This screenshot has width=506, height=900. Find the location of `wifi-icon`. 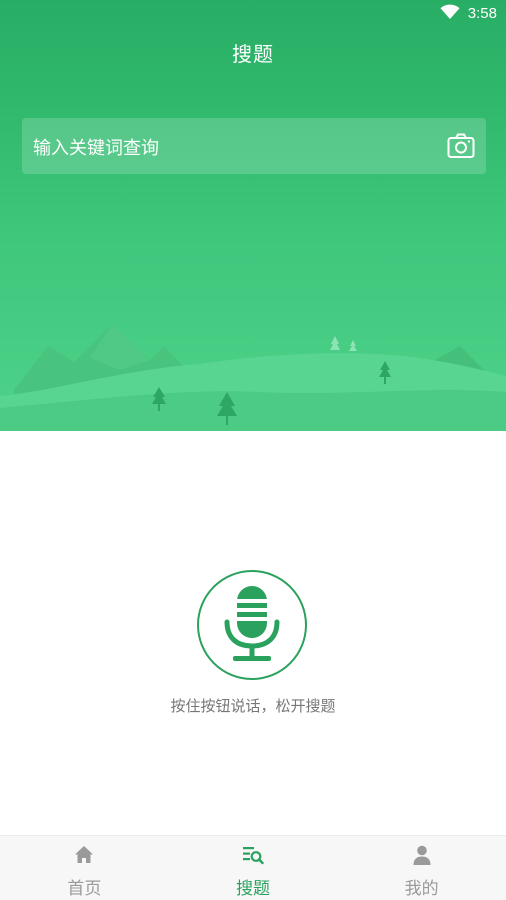

wifi-icon is located at coordinates (450, 11).